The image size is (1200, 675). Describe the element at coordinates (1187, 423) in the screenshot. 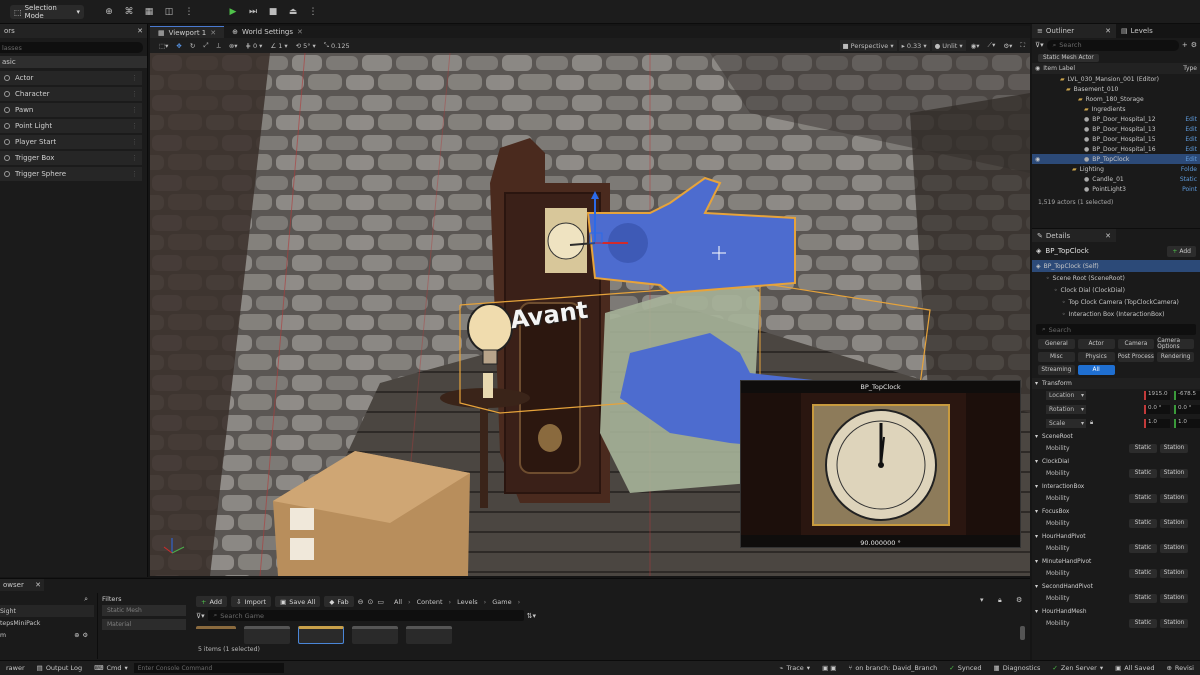

I see `scale-field-y: 1.0` at that location.